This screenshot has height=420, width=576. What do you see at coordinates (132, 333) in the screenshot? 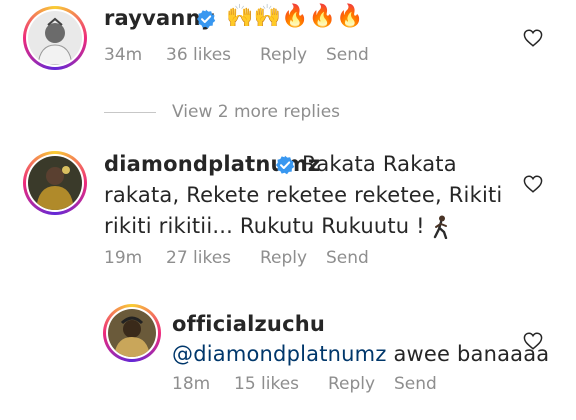
I see `avatar-officialzuchu` at bounding box center [132, 333].